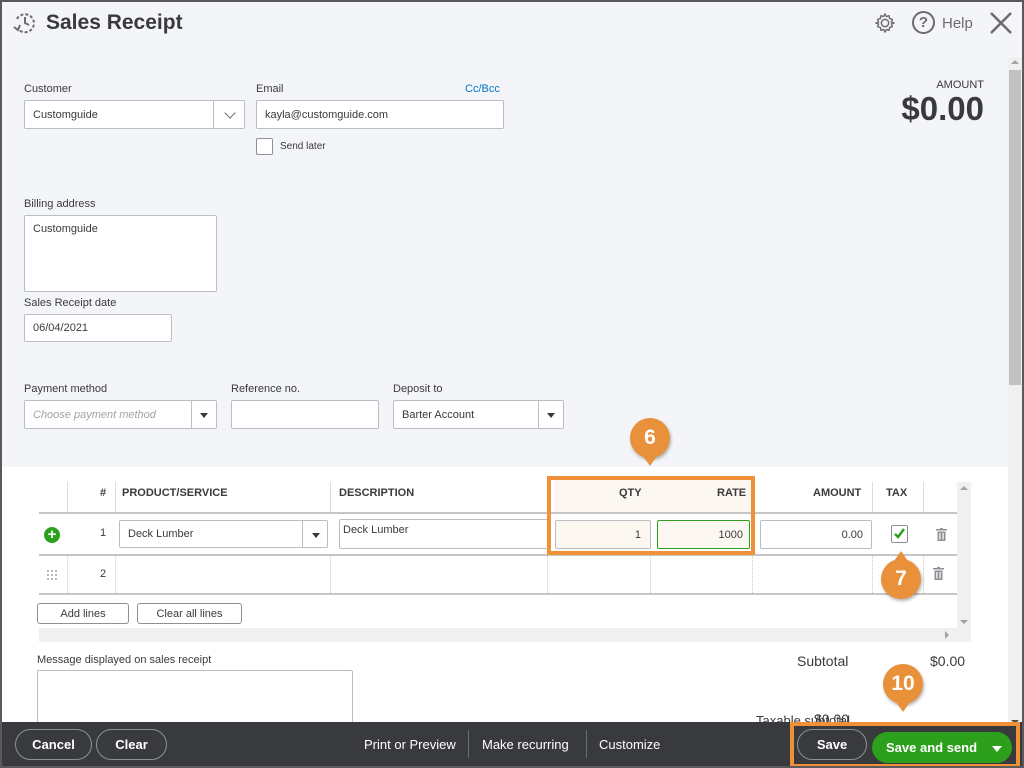 This screenshot has width=1024, height=768. I want to click on sales-receipt-date-label: Sales Receipt date, so click(70, 303).